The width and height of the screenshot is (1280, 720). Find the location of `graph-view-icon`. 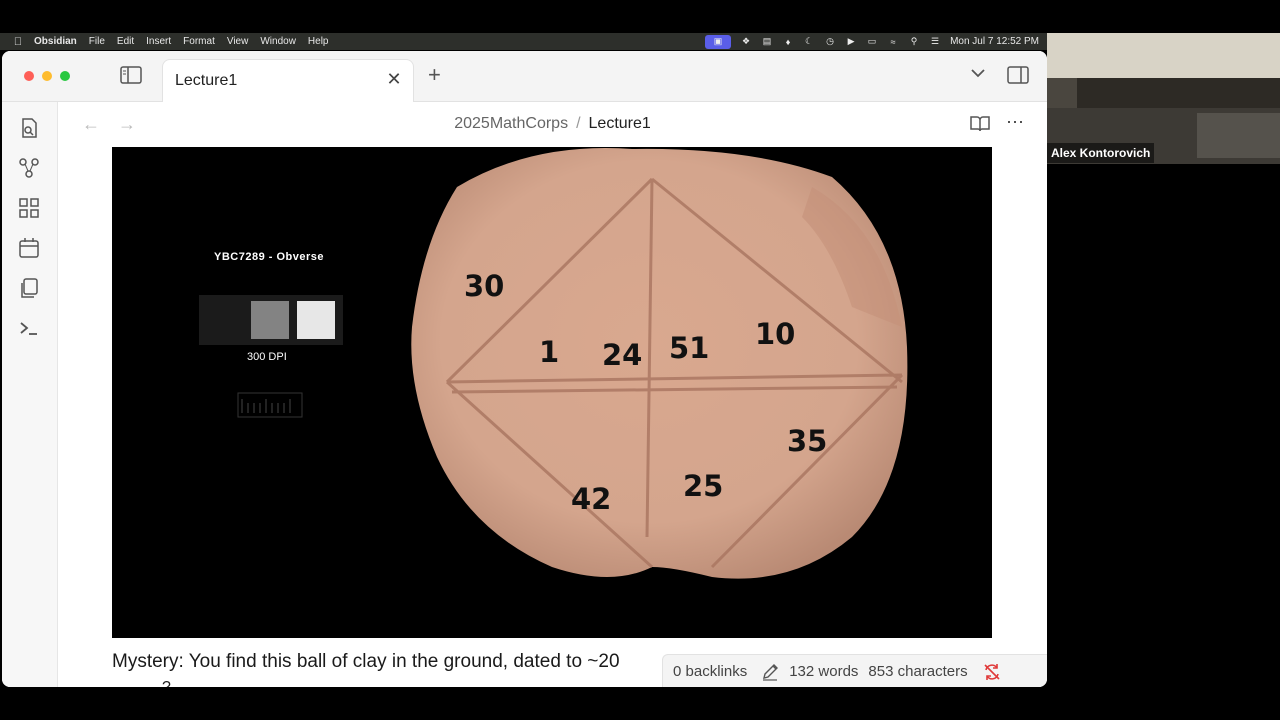

graph-view-icon is located at coordinates (29, 168).